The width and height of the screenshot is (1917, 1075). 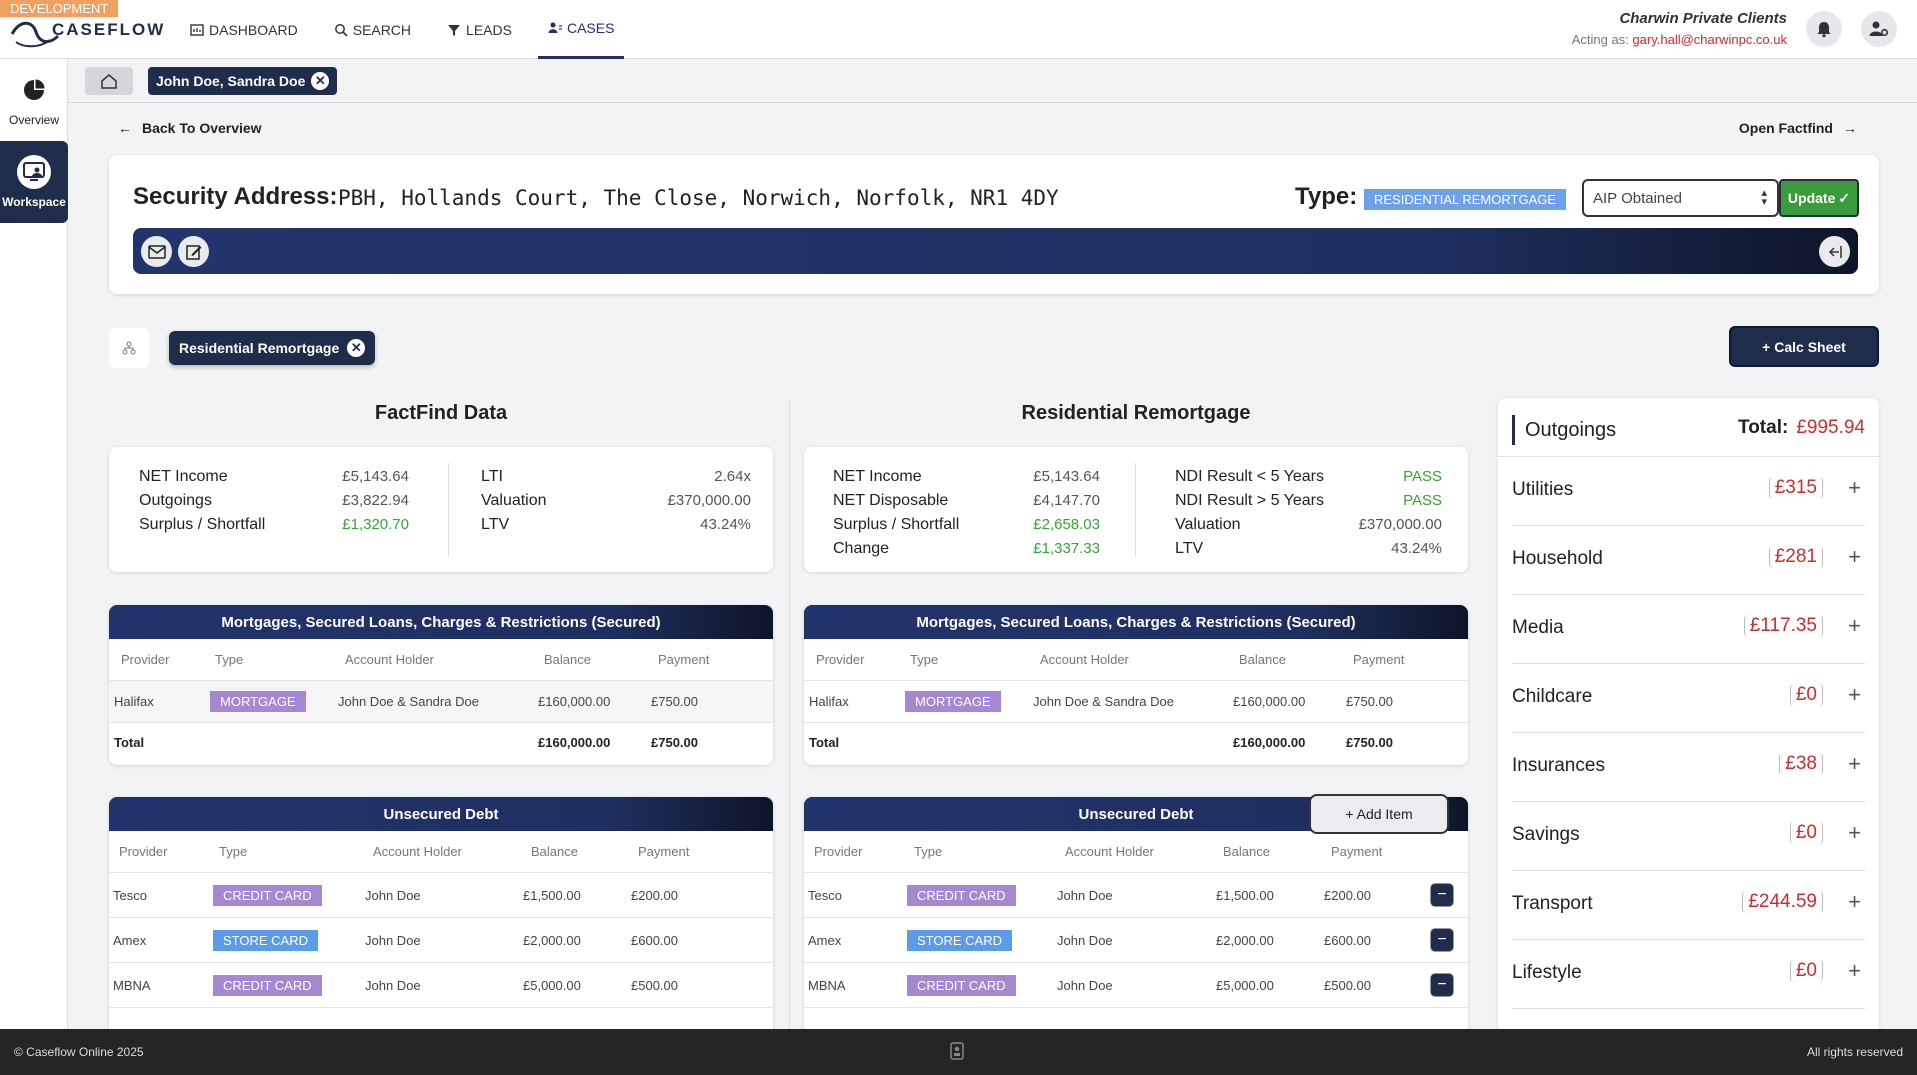 What do you see at coordinates (1819, 198) in the screenshot?
I see `update-status-button: Update ✓` at bounding box center [1819, 198].